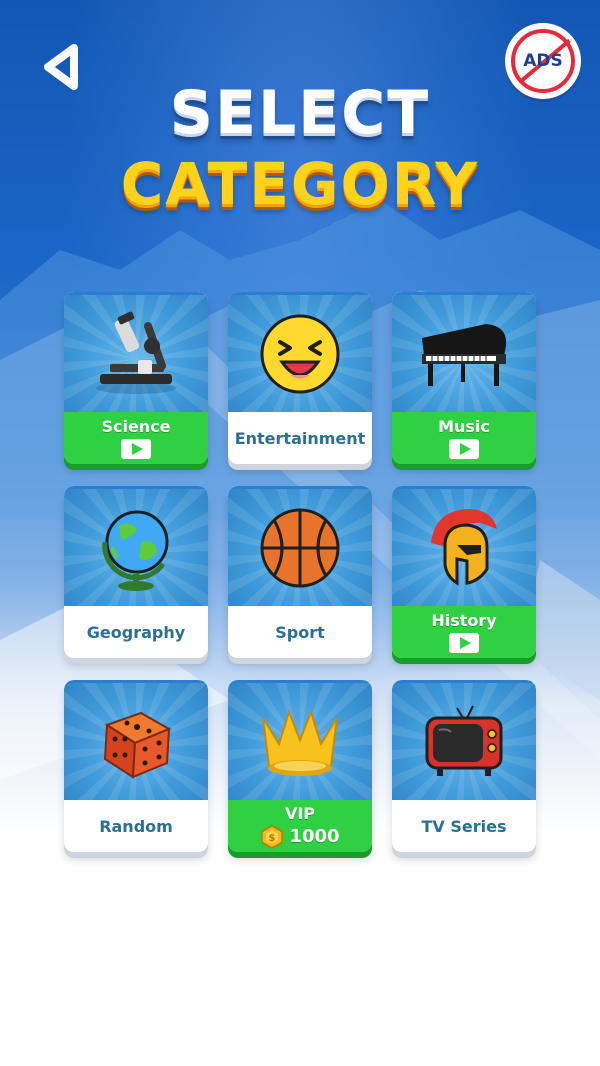  I want to click on category-label: VIP, so click(300, 813).